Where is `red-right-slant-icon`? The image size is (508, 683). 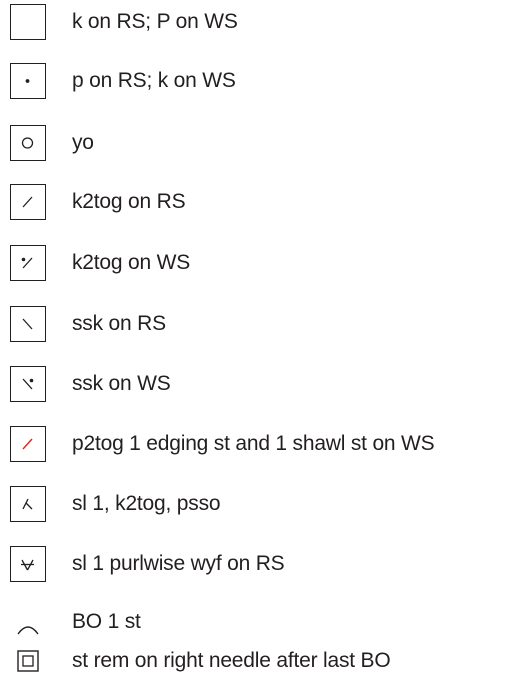 red-right-slant-icon is located at coordinates (28, 444).